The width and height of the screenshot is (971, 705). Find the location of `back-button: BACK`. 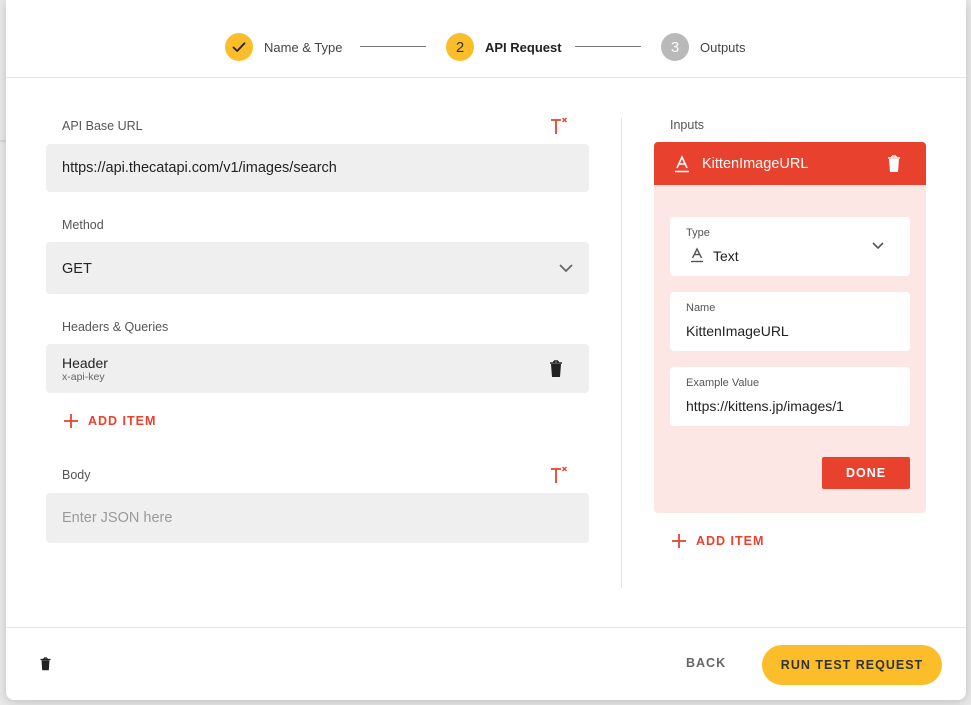

back-button: BACK is located at coordinates (706, 663).